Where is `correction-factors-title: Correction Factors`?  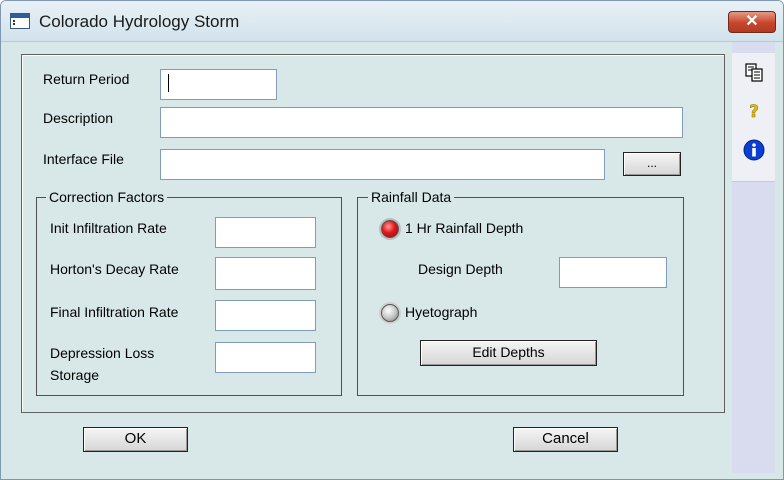 correction-factors-title: Correction Factors is located at coordinates (107, 197).